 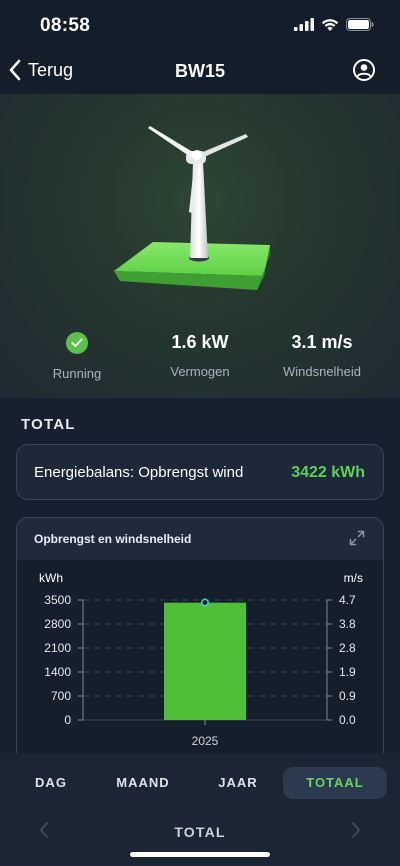 I want to click on profile-button, so click(x=364, y=72).